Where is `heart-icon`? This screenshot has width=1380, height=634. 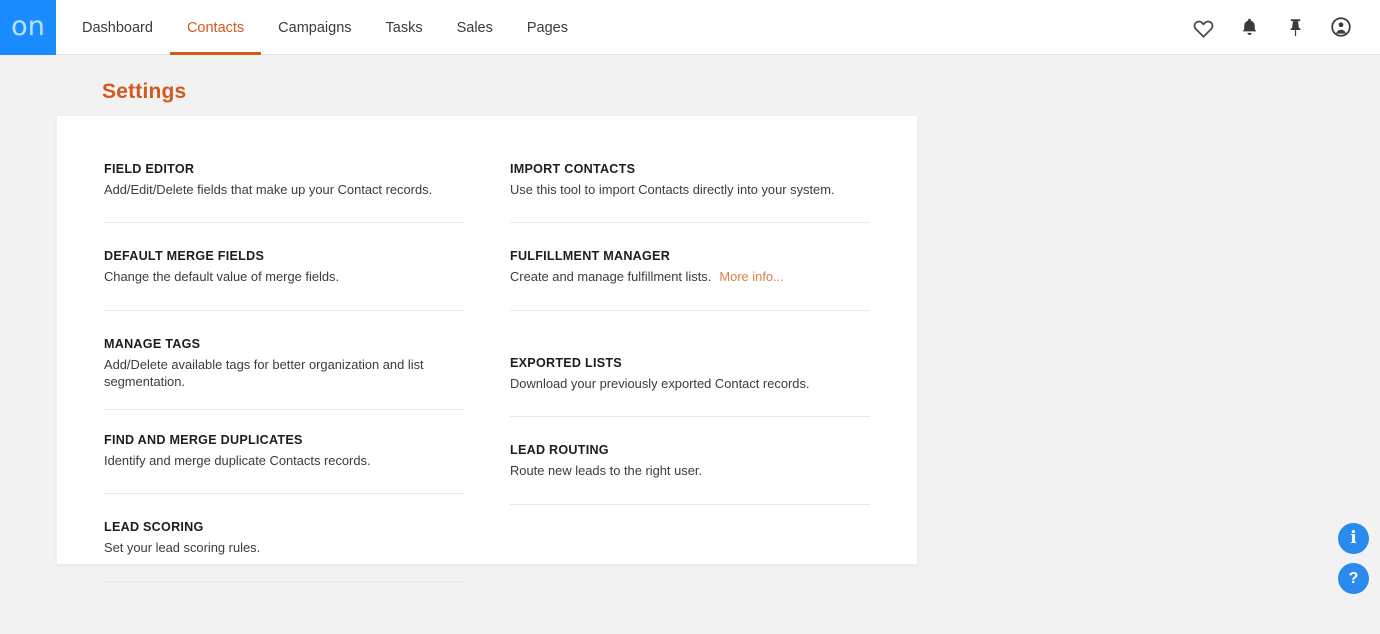 heart-icon is located at coordinates (1203, 27).